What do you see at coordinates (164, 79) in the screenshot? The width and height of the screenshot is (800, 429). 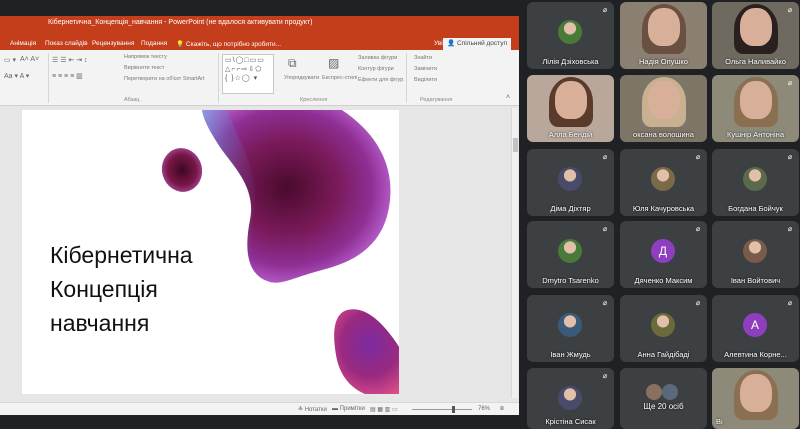 I see `convert-smartart-button: Перетворити на об'єкт SmartArt` at bounding box center [164, 79].